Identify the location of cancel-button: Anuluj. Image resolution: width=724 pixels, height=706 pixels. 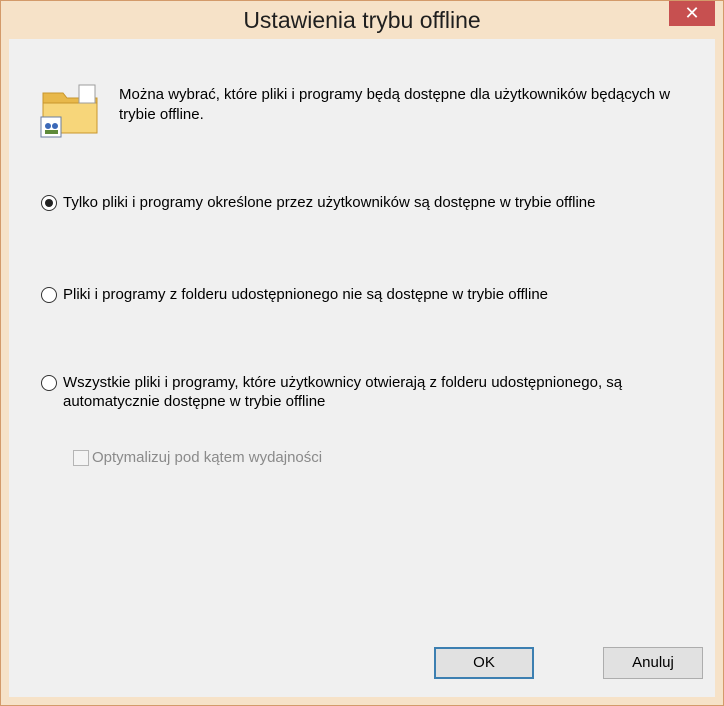
(653, 663).